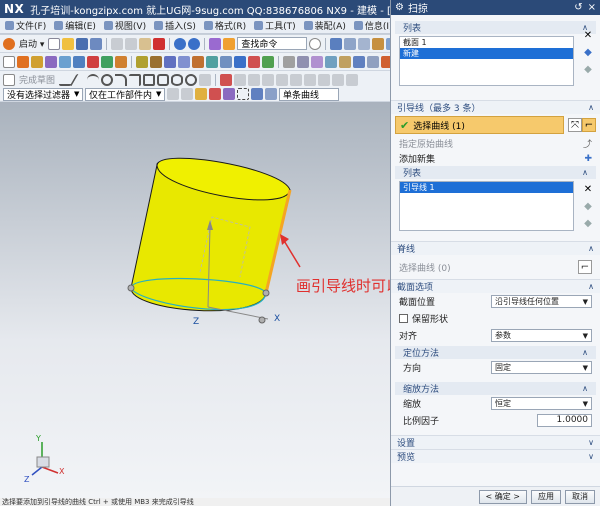  I want to click on menu-item-7: 信息(I), so click(373, 25).